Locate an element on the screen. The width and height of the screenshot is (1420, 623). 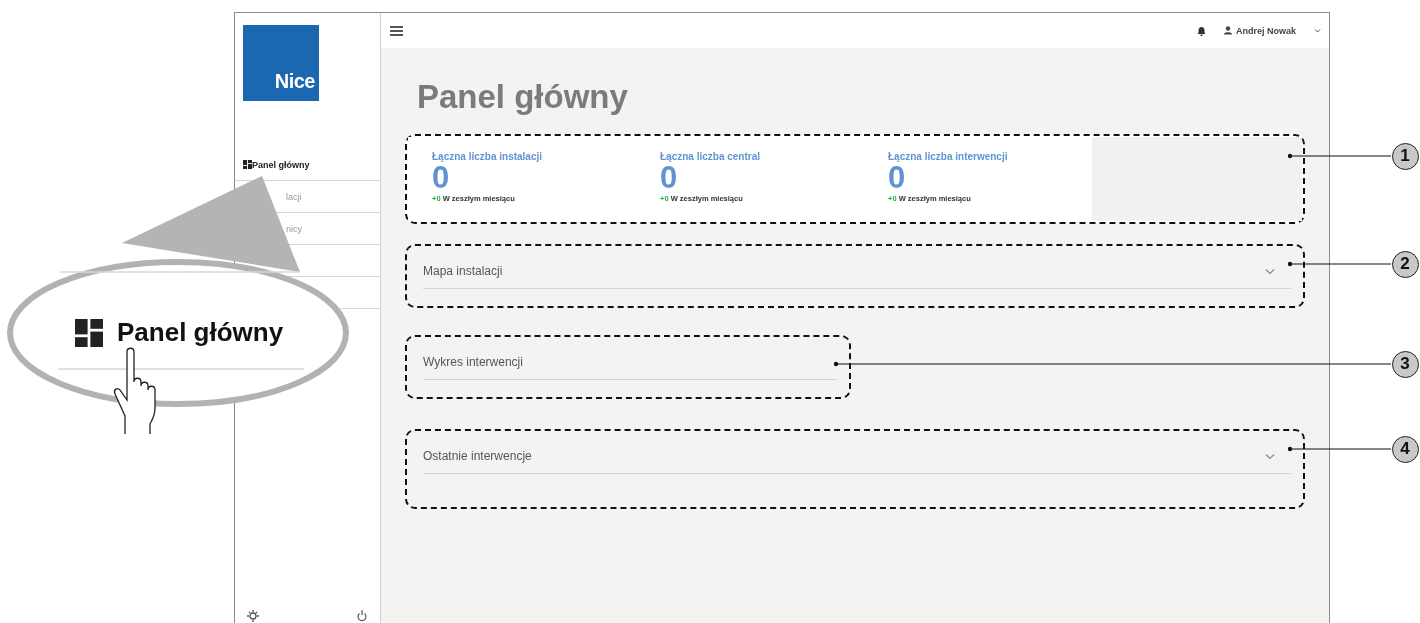
bell-icon is located at coordinates (1201, 30).